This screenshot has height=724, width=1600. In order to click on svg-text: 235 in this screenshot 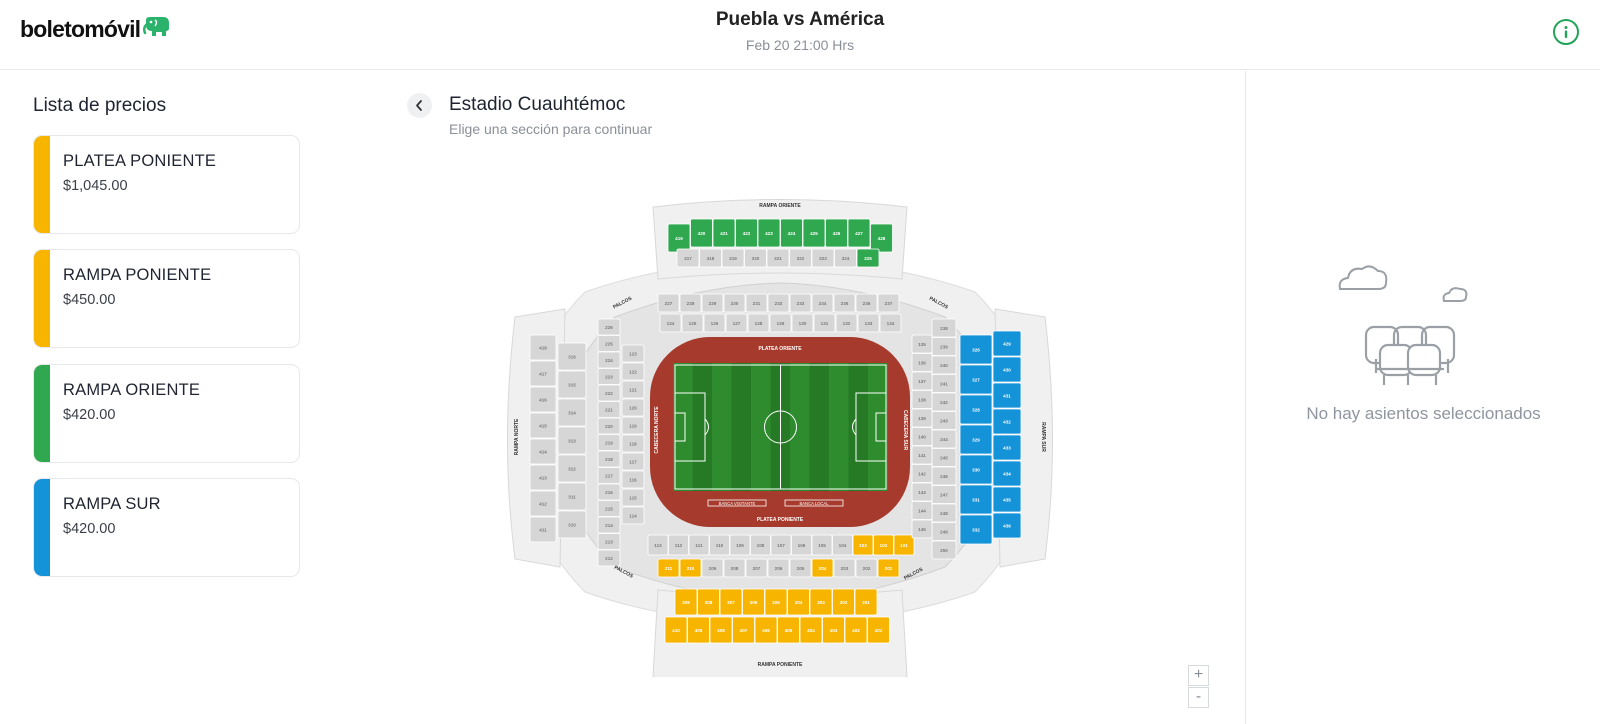, I will do `click(845, 303)`.